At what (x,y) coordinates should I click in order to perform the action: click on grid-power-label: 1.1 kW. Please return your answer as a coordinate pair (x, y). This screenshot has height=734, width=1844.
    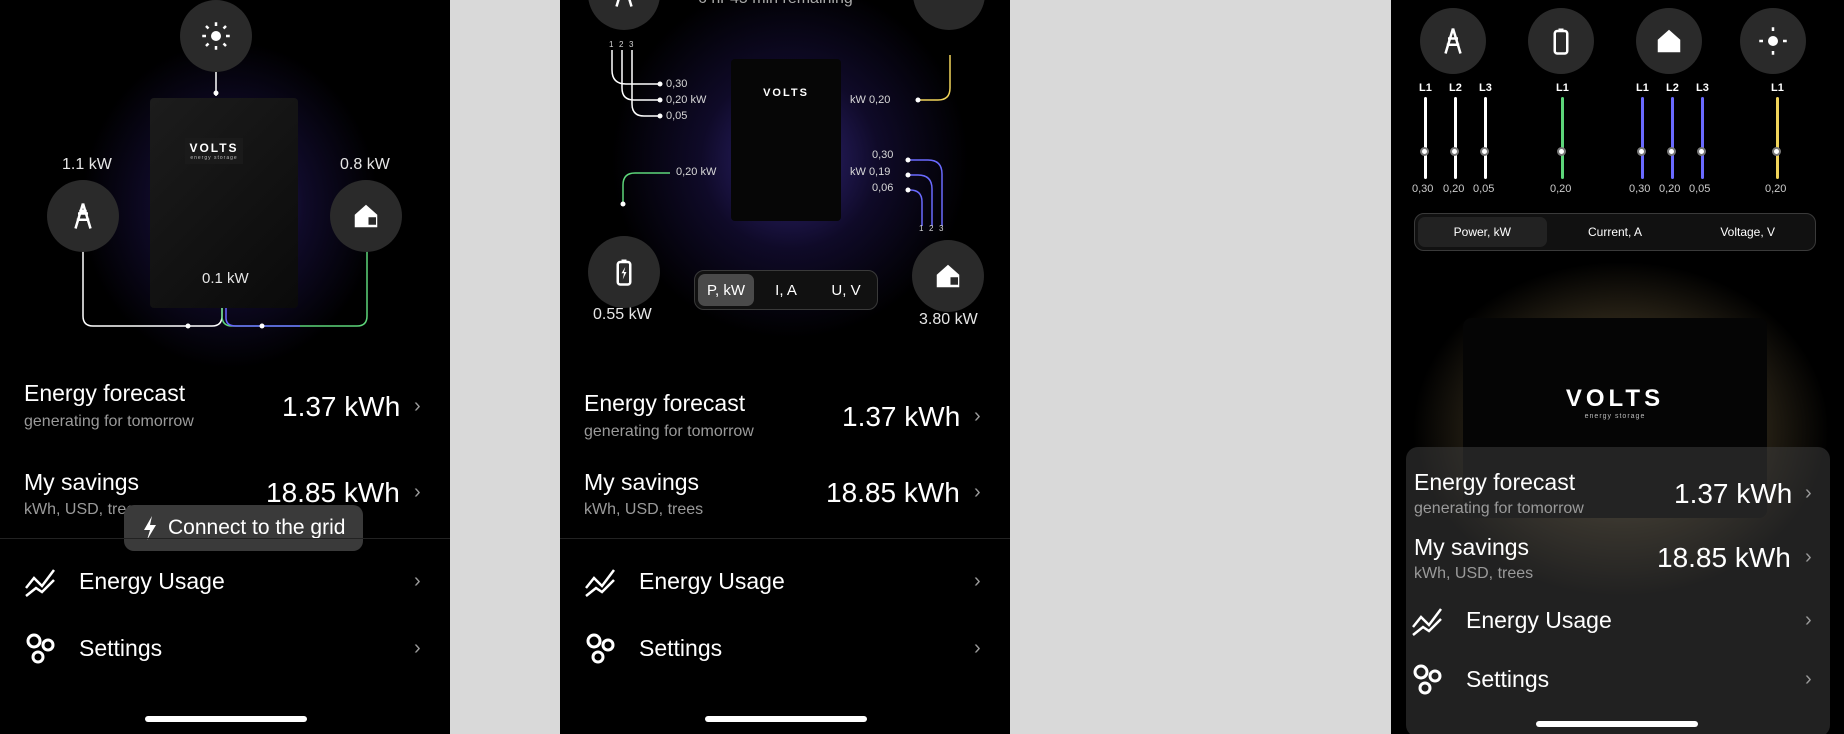
    Looking at the image, I should click on (87, 164).